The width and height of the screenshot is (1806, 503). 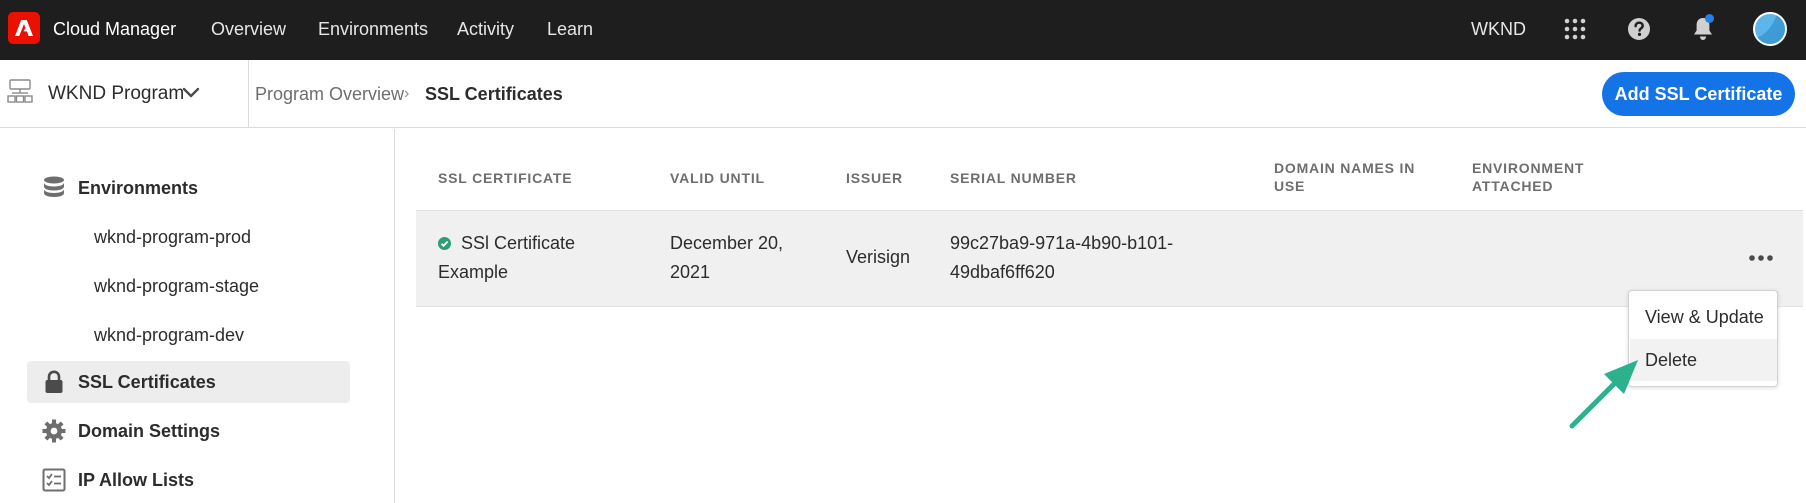 What do you see at coordinates (505, 178) in the screenshot?
I see `column-header-certificate: SSL CERTIFICATE` at bounding box center [505, 178].